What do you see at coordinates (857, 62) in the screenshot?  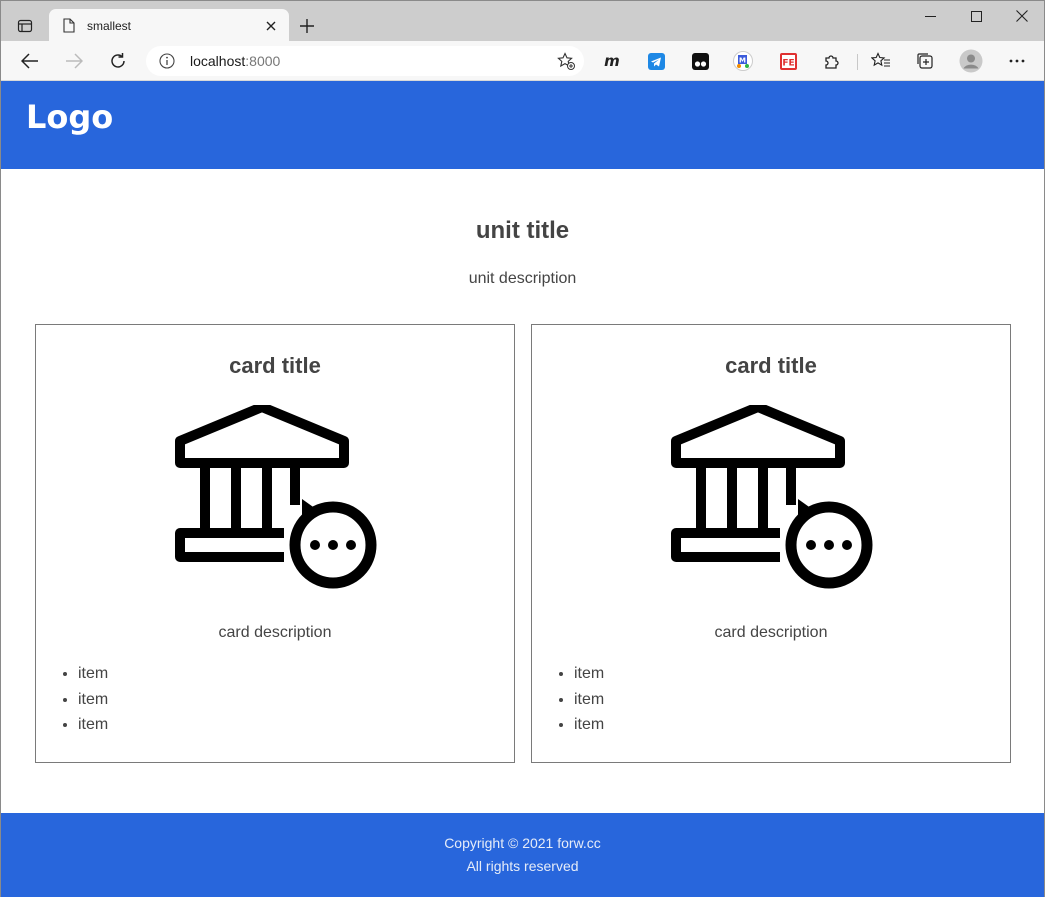 I see `toolbar-separator` at bounding box center [857, 62].